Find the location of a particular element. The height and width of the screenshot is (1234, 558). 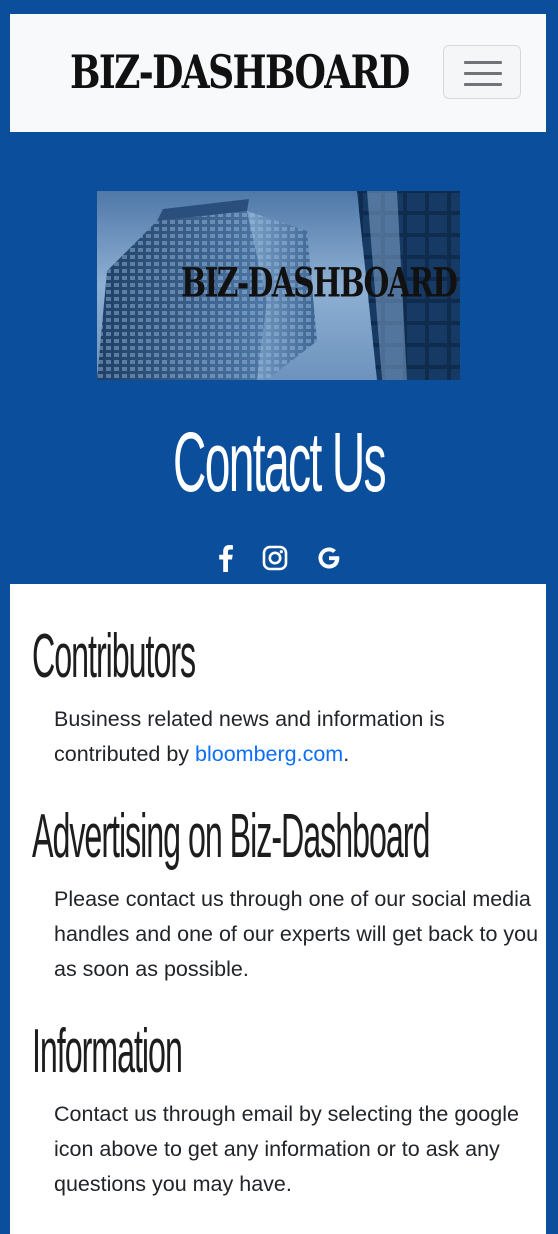

social-links is located at coordinates (279, 559).